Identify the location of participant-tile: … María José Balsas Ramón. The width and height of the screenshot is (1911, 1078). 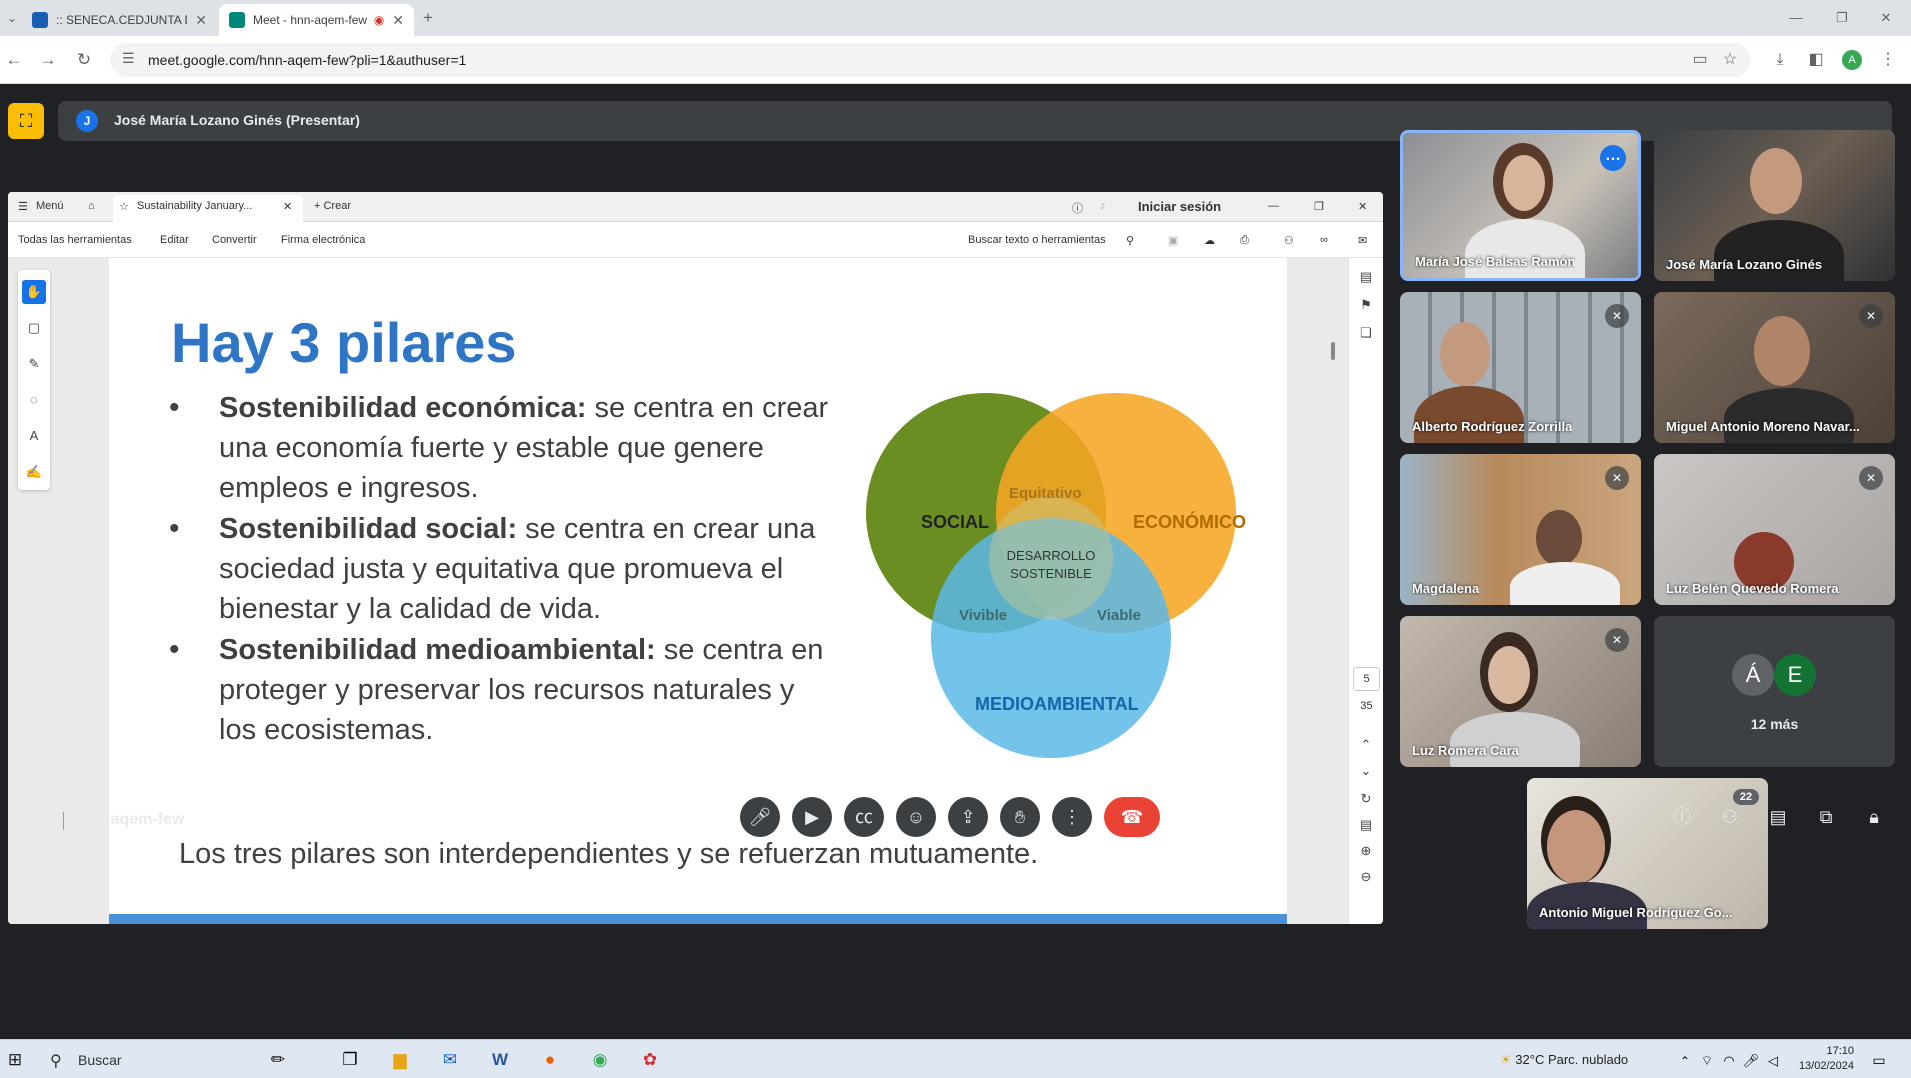
(1520, 205).